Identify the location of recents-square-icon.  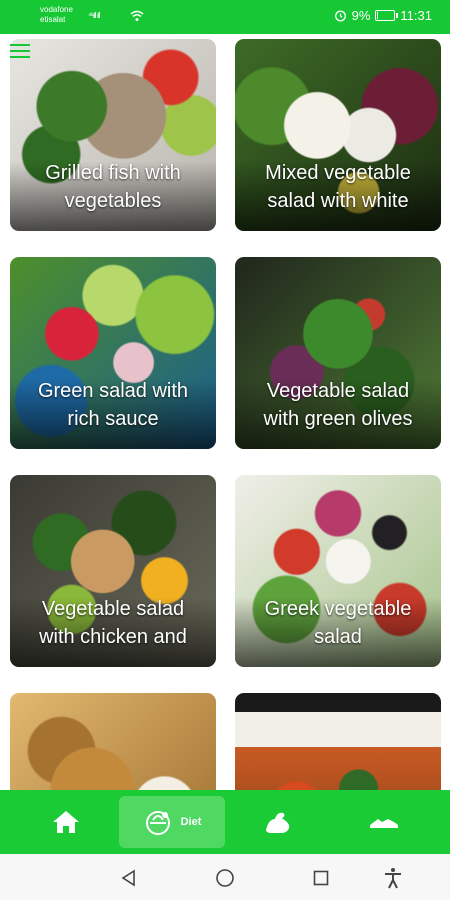
(321, 878).